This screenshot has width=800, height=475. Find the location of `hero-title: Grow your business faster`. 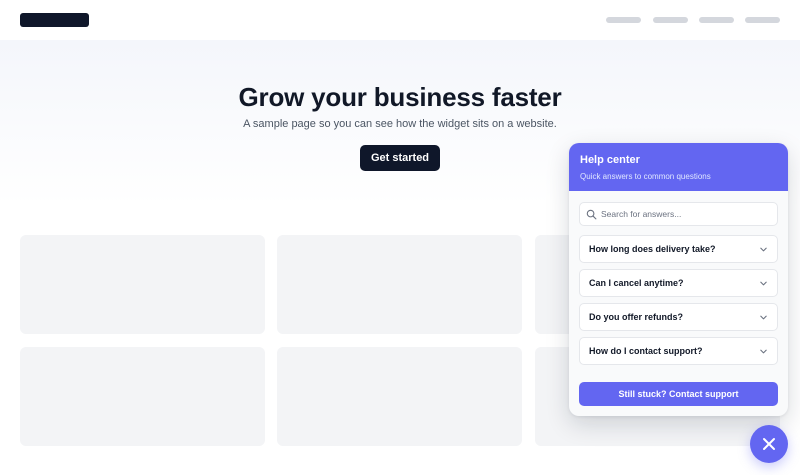

hero-title: Grow your business faster is located at coordinates (400, 97).